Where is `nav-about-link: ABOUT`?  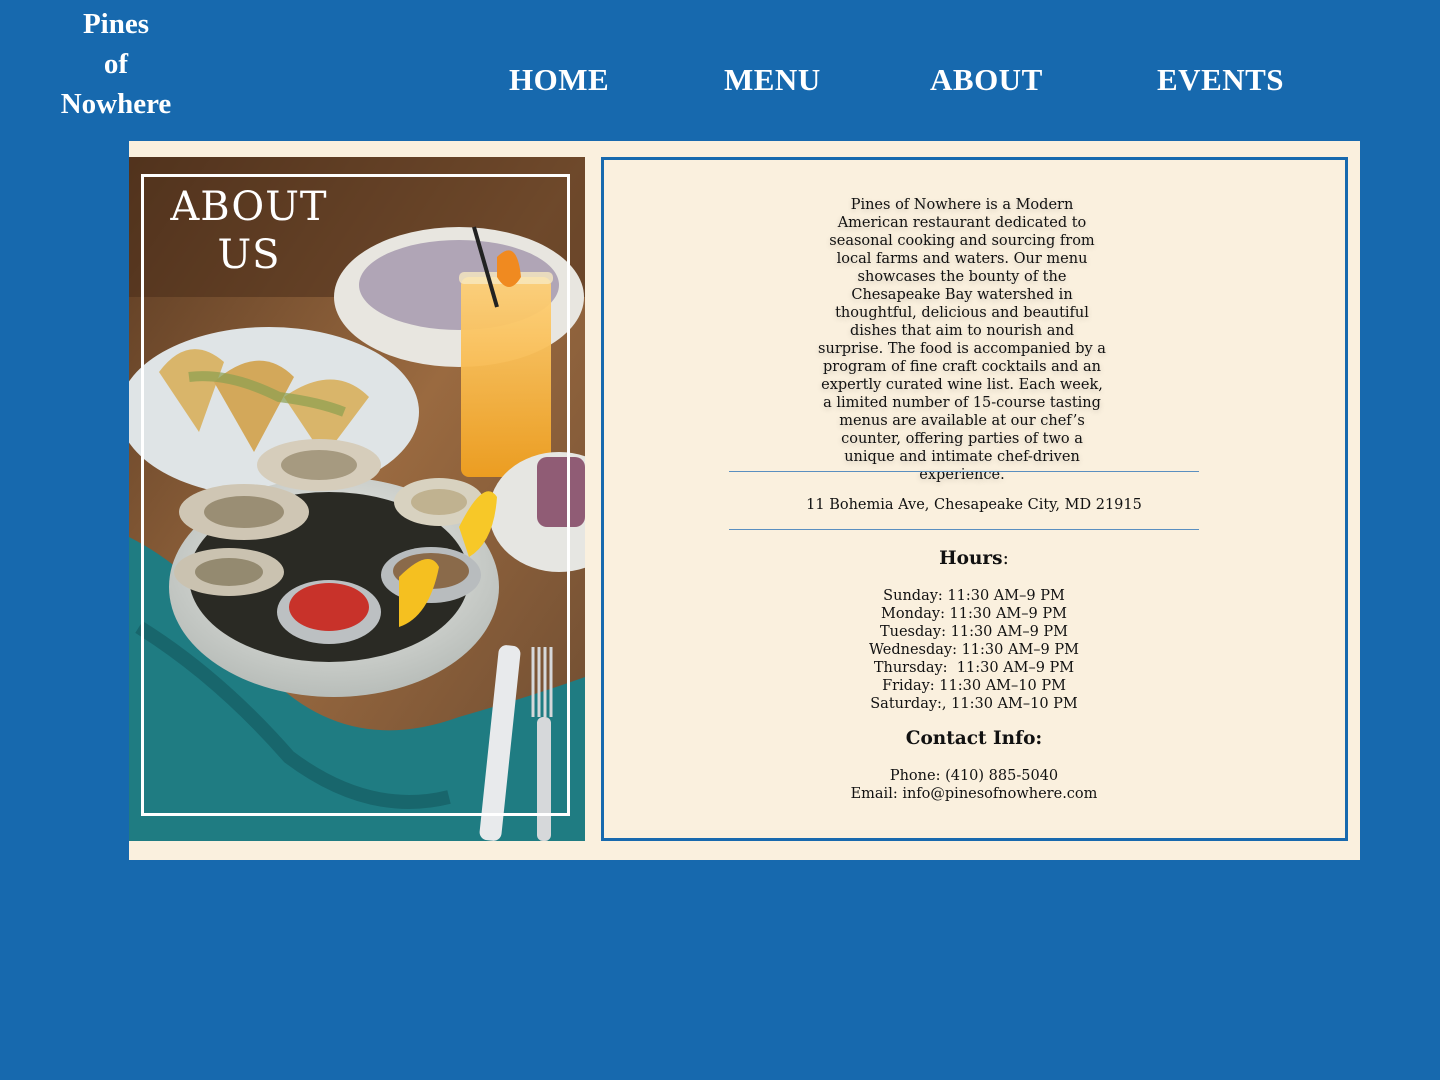
nav-about-link: ABOUT is located at coordinates (986, 80).